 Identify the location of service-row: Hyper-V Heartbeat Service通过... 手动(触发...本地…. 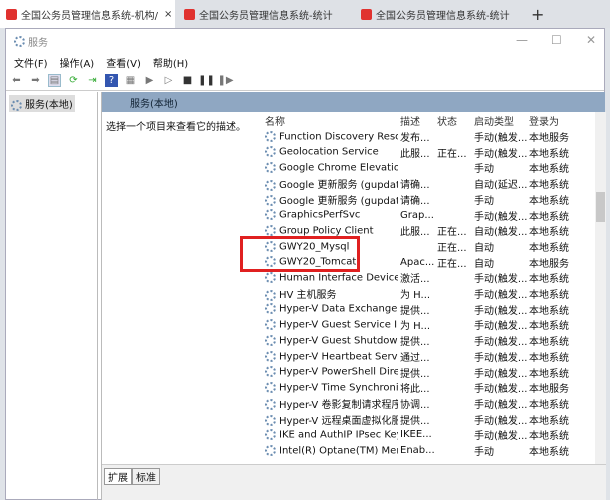
(426, 356).